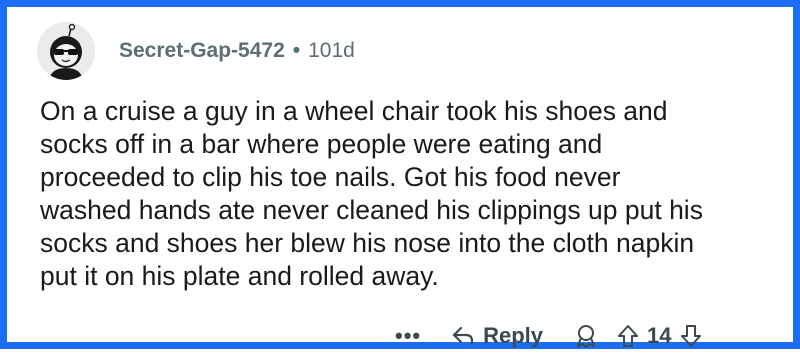 Image resolution: width=800 pixels, height=353 pixels. Describe the element at coordinates (513, 335) in the screenshot. I see `reply-label: Reply` at that location.